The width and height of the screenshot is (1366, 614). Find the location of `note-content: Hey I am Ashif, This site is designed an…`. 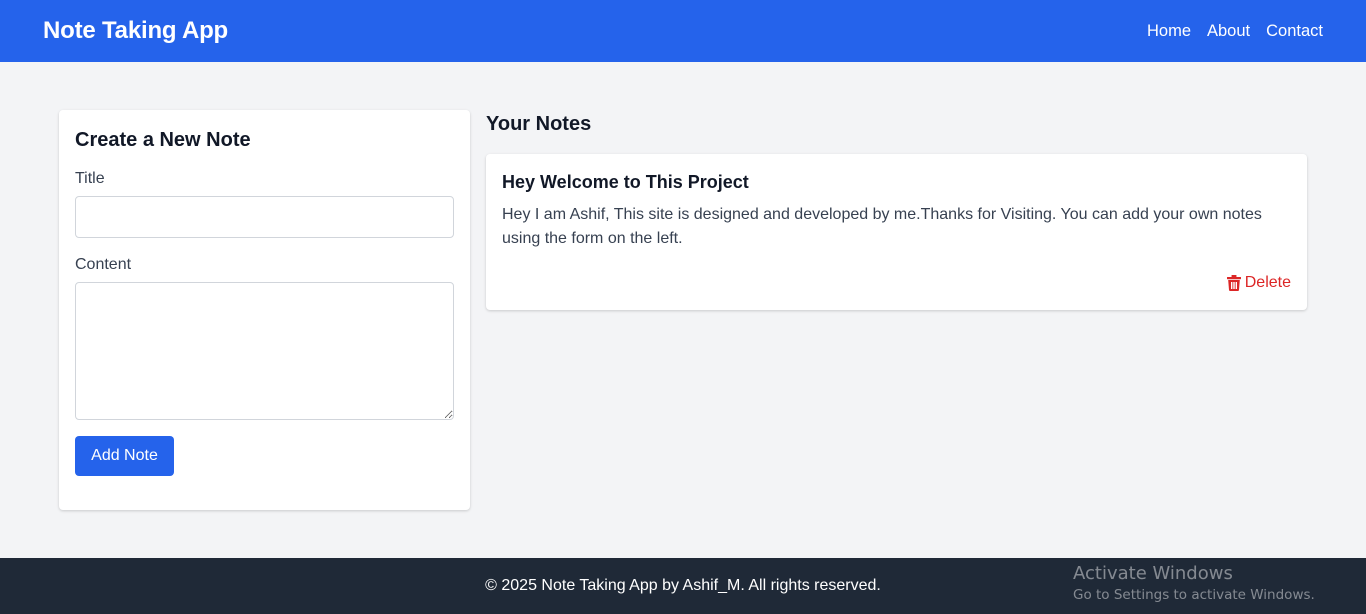

note-content: Hey I am Ashif, This site is designed an… is located at coordinates (882, 226).